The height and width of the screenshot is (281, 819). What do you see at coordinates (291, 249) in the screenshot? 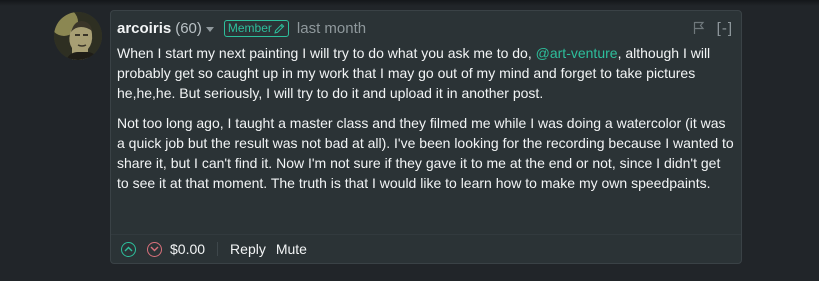
I see `mute-button: Mute` at bounding box center [291, 249].